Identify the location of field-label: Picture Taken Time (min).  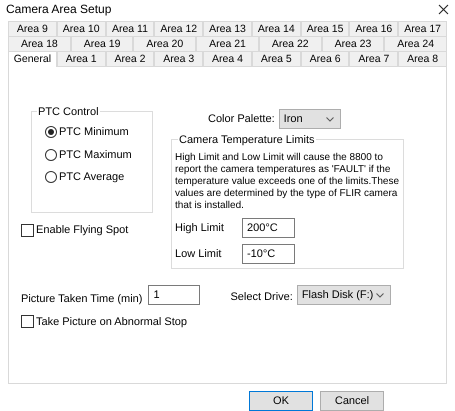
(81, 299).